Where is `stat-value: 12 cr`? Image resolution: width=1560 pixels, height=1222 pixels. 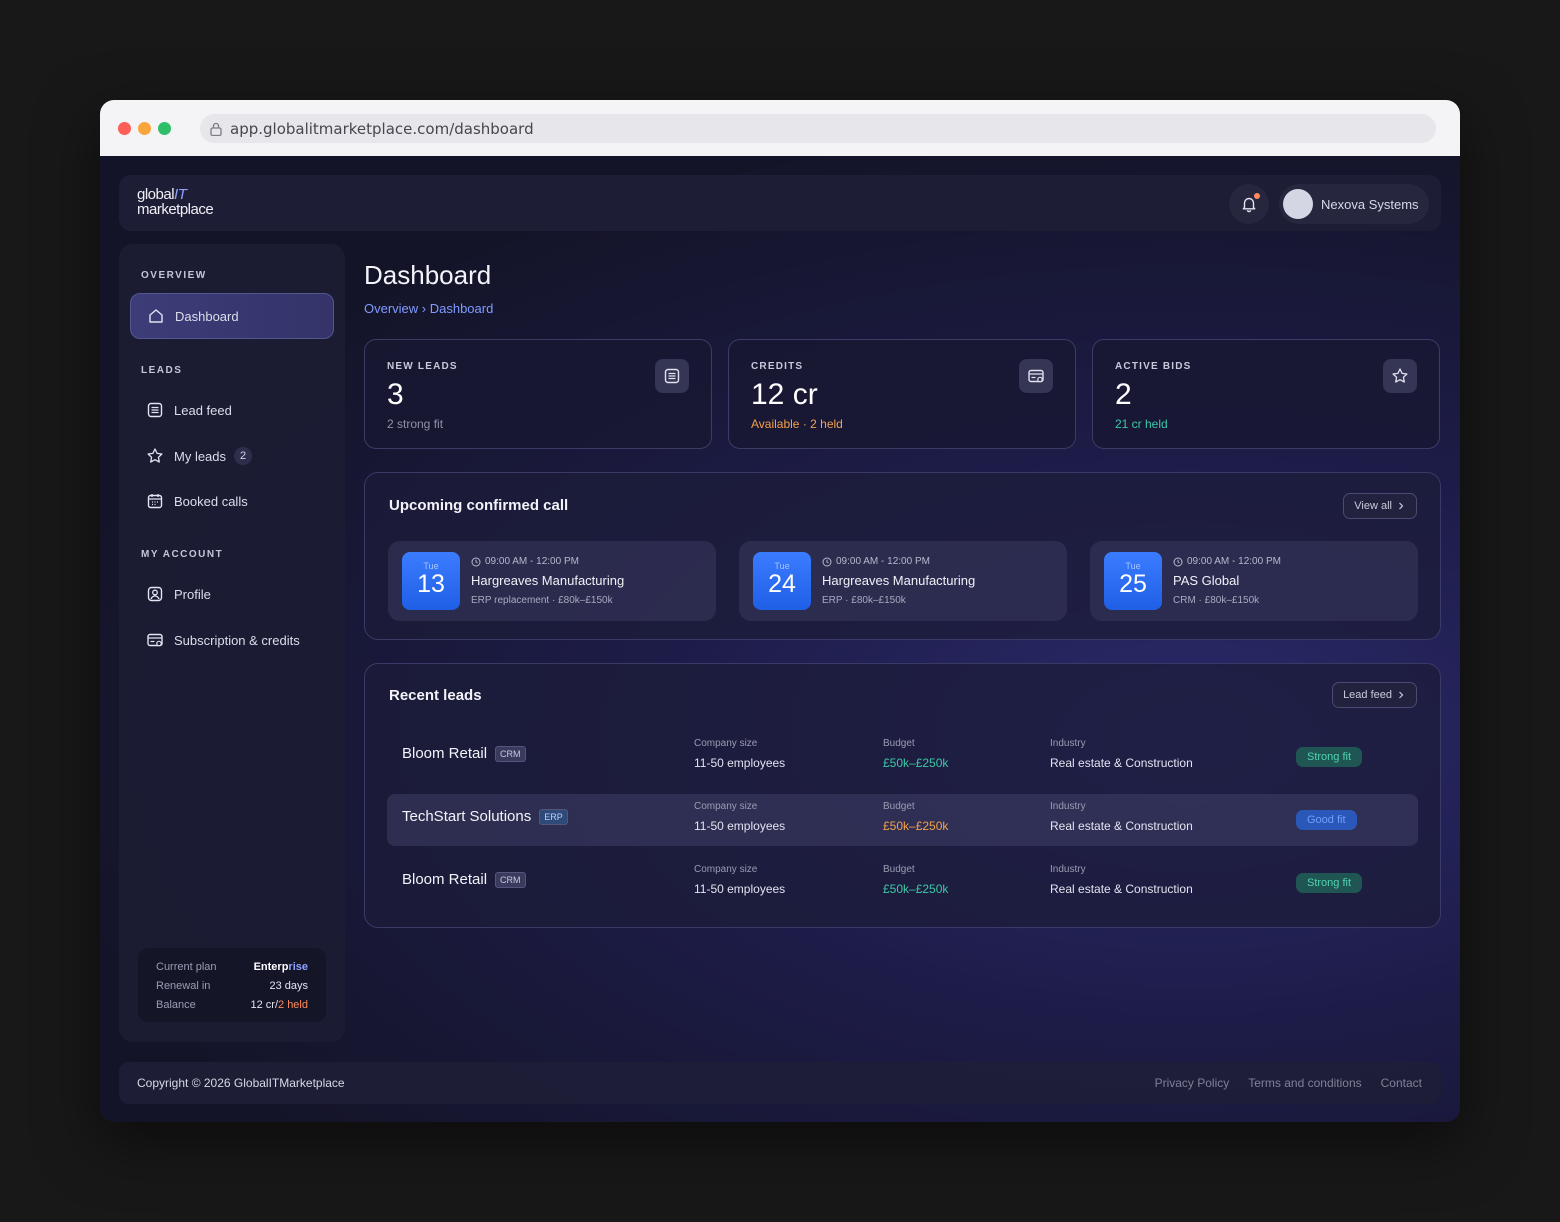
stat-value: 12 cr is located at coordinates (784, 394).